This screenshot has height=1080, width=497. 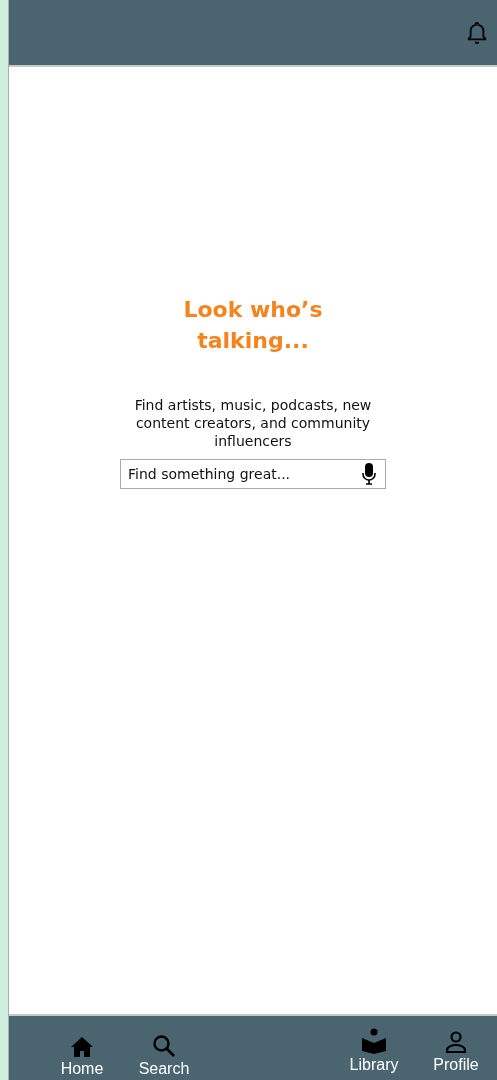 I want to click on nav-tab: Search, so click(x=164, y=1057).